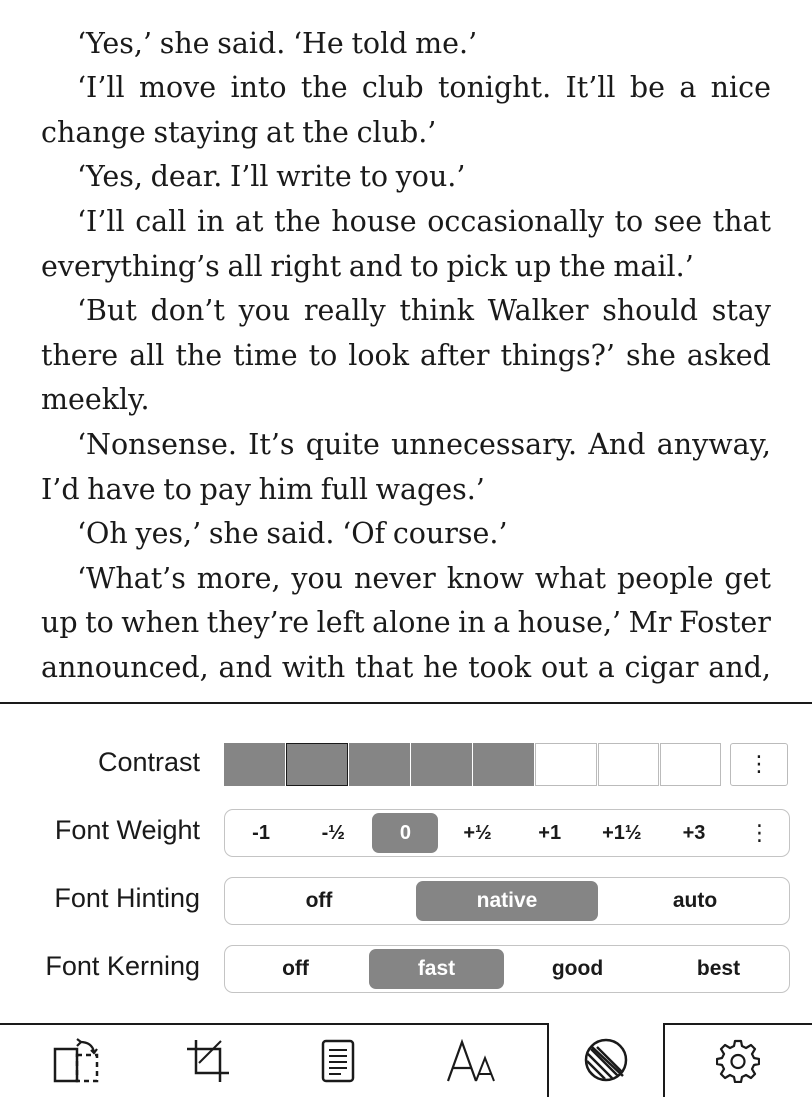 This screenshot has height=1097, width=812. Describe the element at coordinates (277, 43) in the screenshot. I see `text-line: ‘Yes,’ she said. ‘He told me.’` at that location.